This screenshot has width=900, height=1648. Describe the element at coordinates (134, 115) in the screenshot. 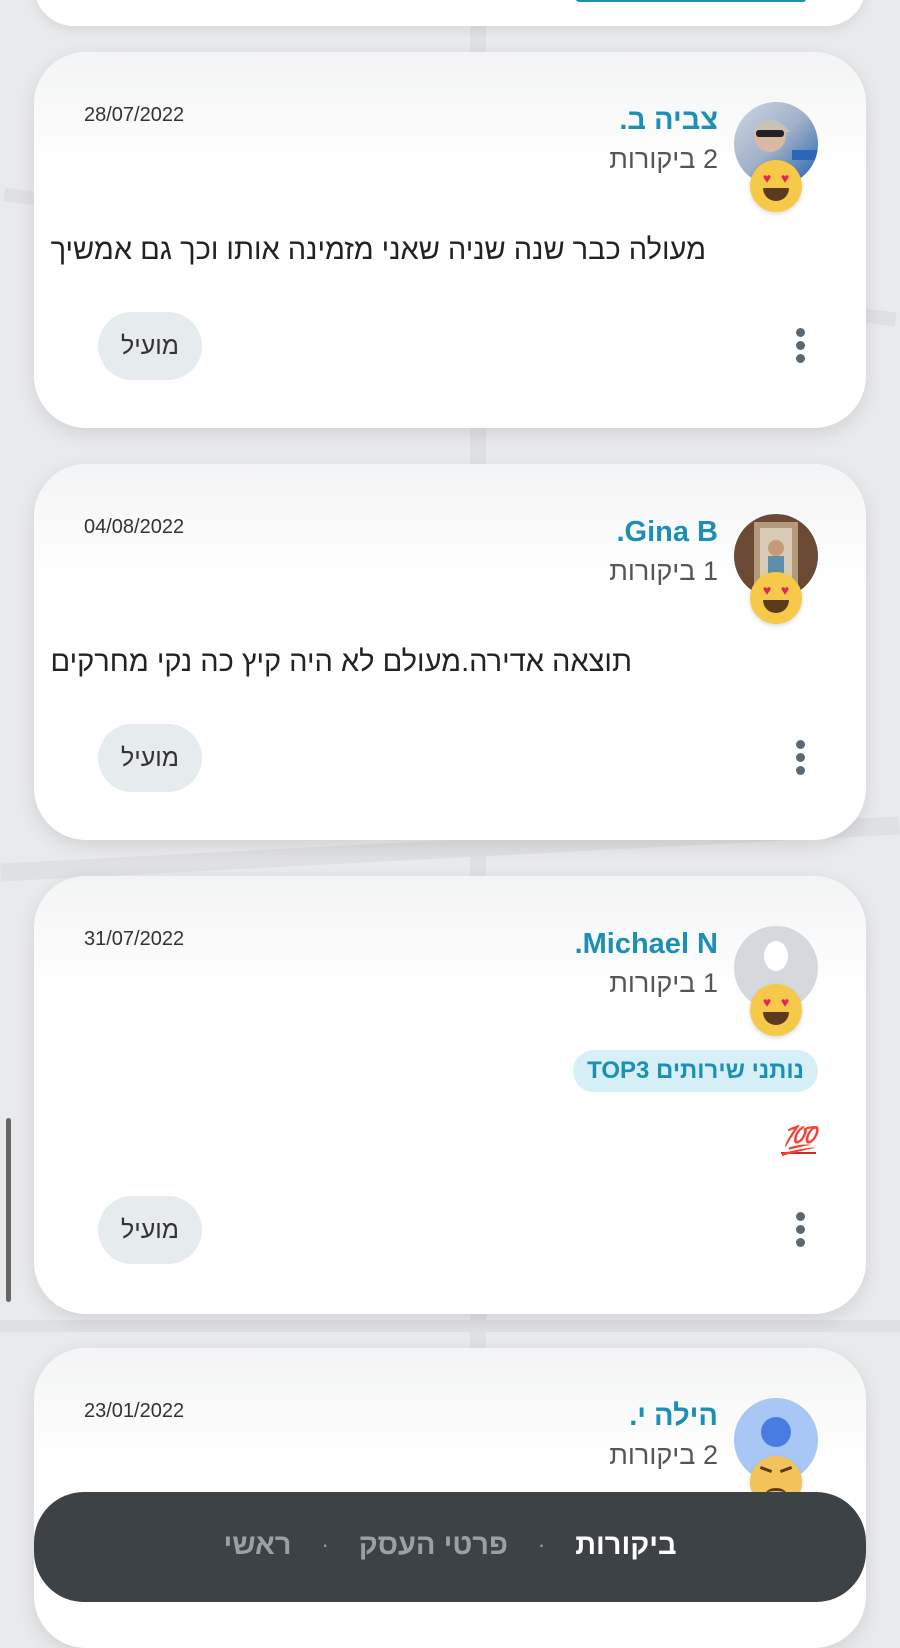

I see `review-date: 28/07/2022` at that location.